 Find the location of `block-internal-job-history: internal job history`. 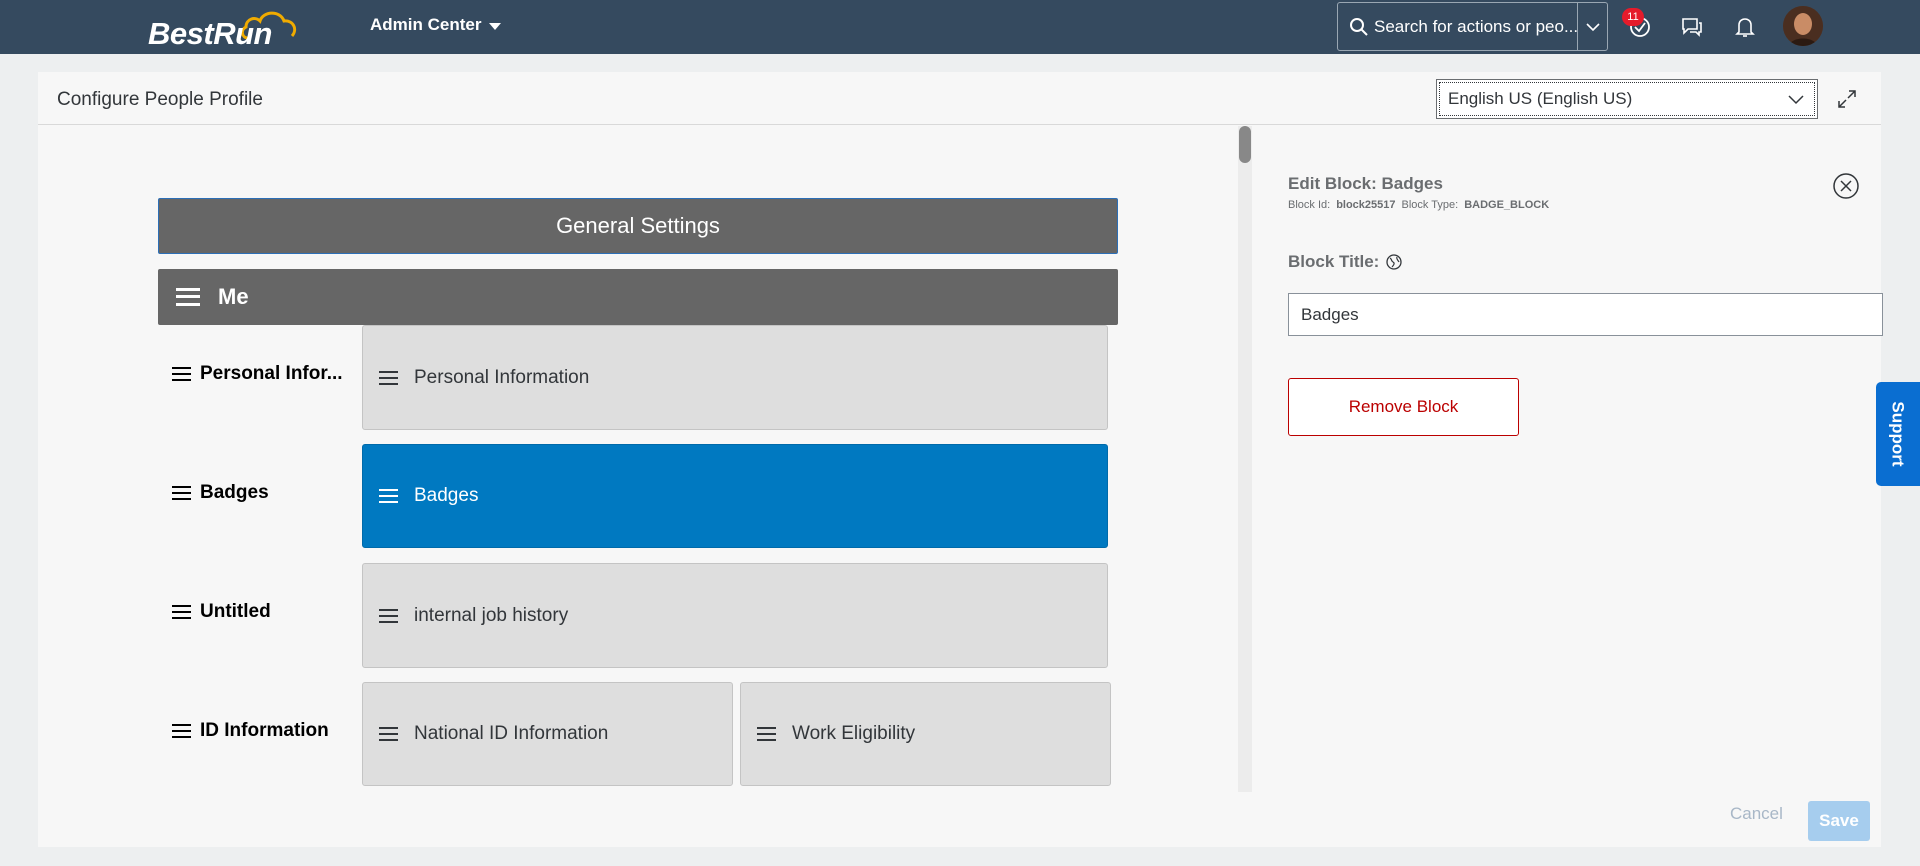

block-internal-job-history: internal job history is located at coordinates (735, 615).